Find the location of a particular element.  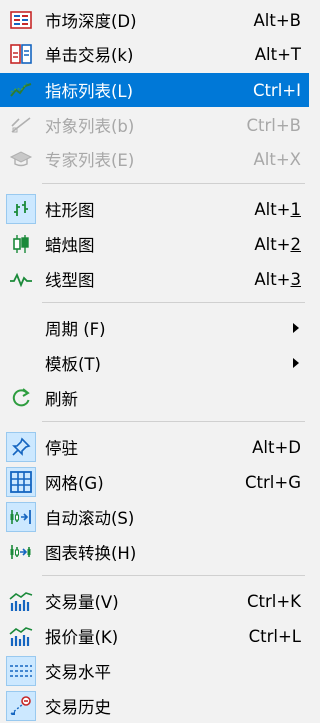

one-click-trading-icon is located at coordinates (21, 54).